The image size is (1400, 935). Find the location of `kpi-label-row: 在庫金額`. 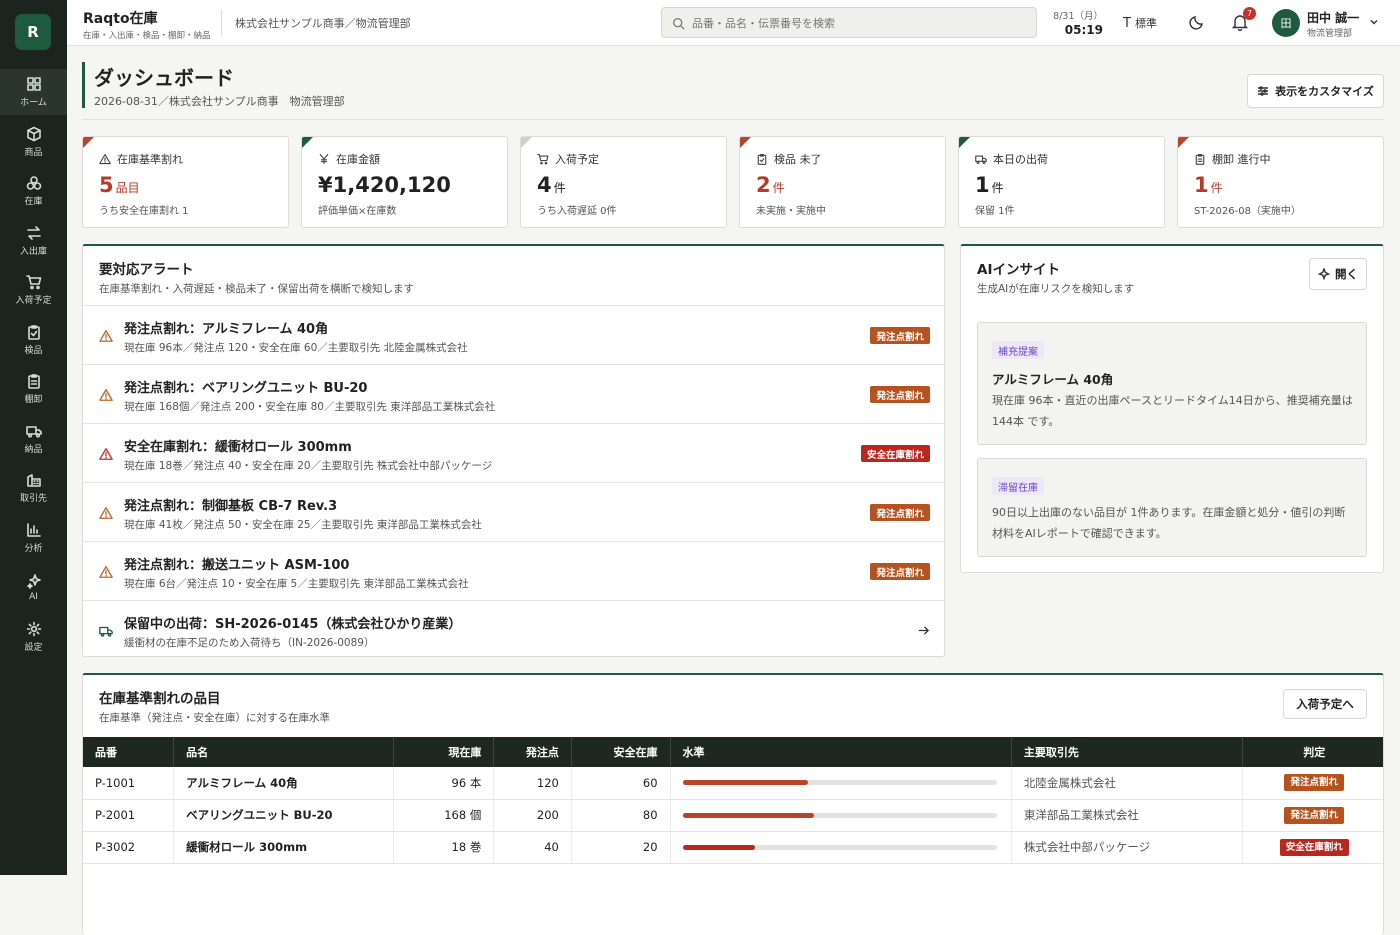

kpi-label-row: 在庫金額 is located at coordinates (349, 159).